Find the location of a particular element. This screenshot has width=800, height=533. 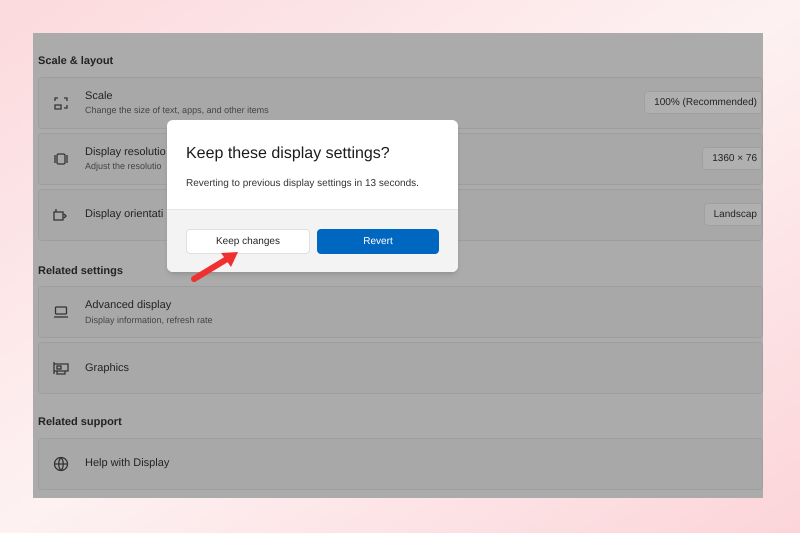

settings-row: Scale Change the size of text, apps, and other items 100% (Recommended) is located at coordinates (400, 102).